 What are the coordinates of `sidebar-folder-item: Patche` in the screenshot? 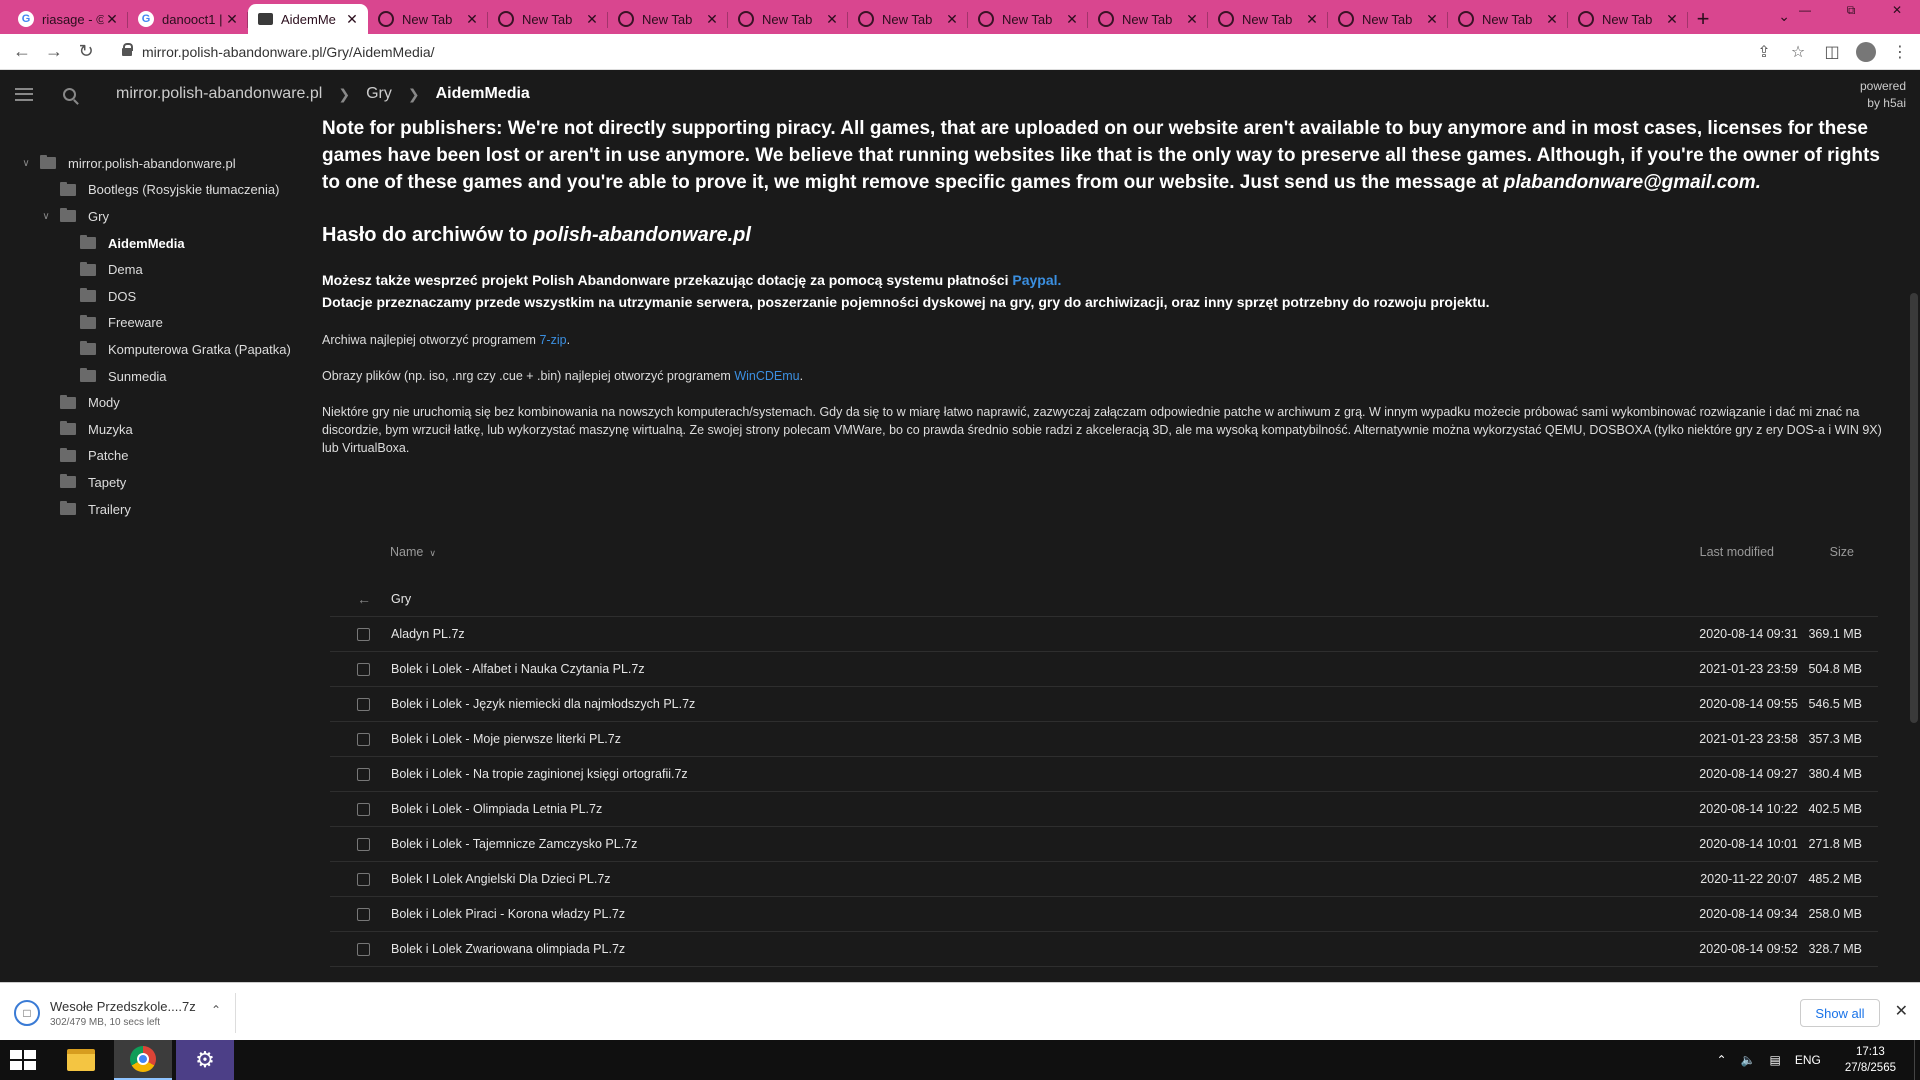 It's located at (155, 456).